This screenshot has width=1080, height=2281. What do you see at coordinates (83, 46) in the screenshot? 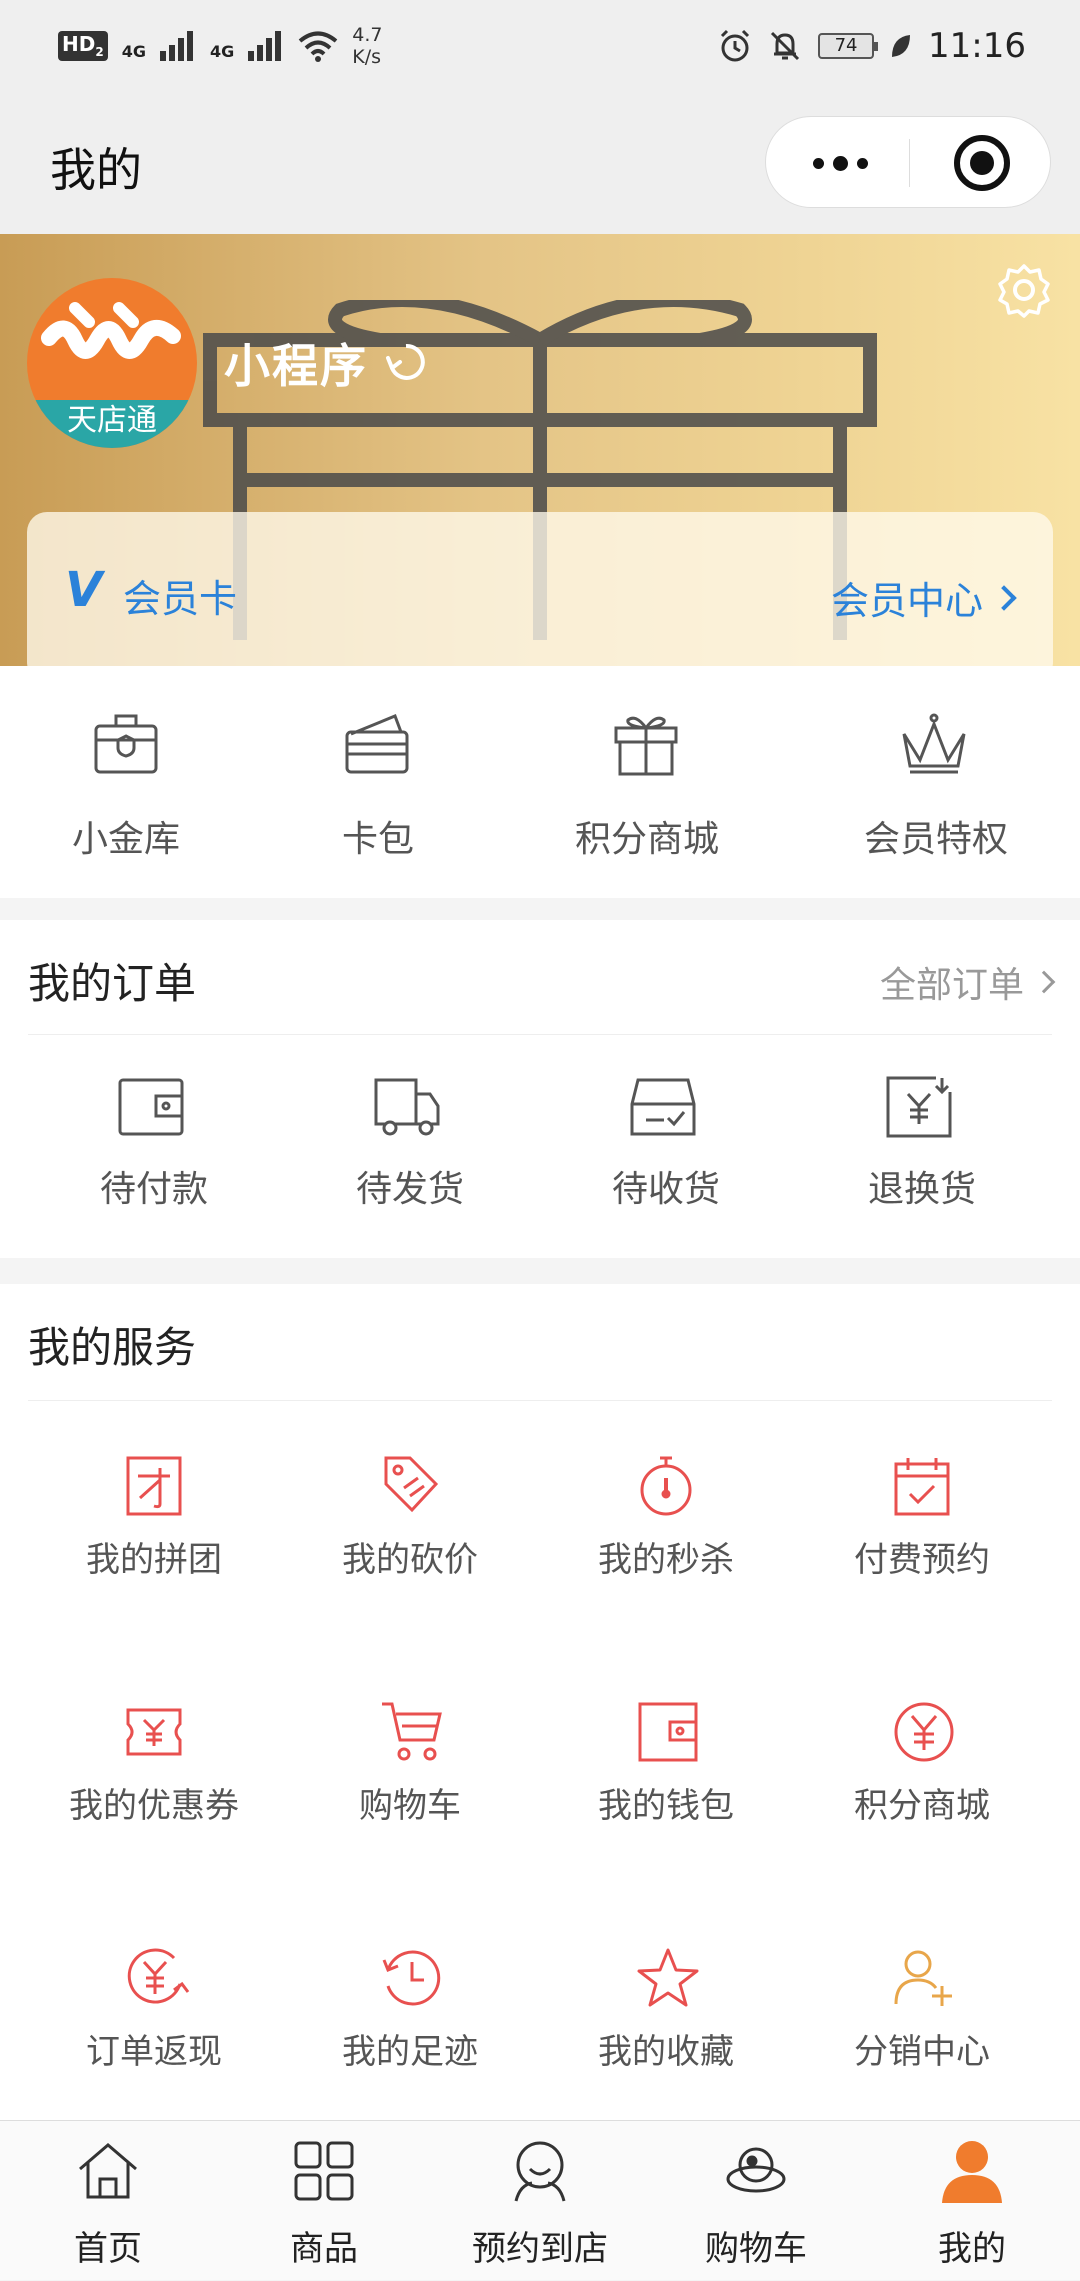
I see `hd-badge: HD2` at bounding box center [83, 46].